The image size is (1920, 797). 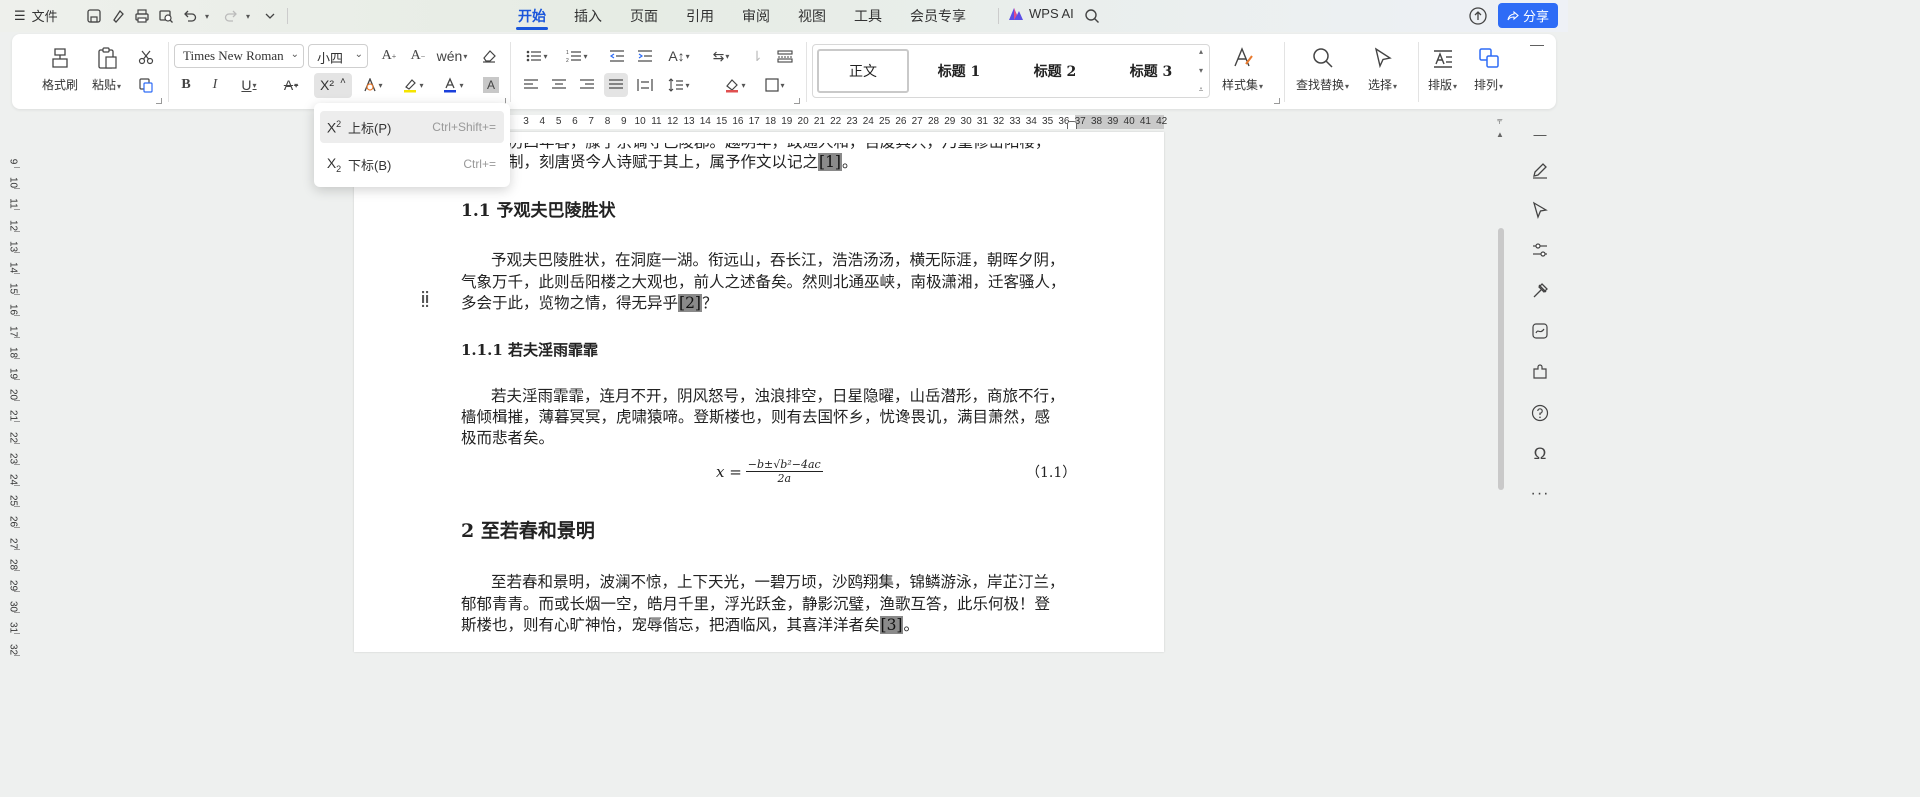 I want to click on superscript-menu-item: X2 上标(P) Ctrl+Shift+=, so click(x=412, y=127).